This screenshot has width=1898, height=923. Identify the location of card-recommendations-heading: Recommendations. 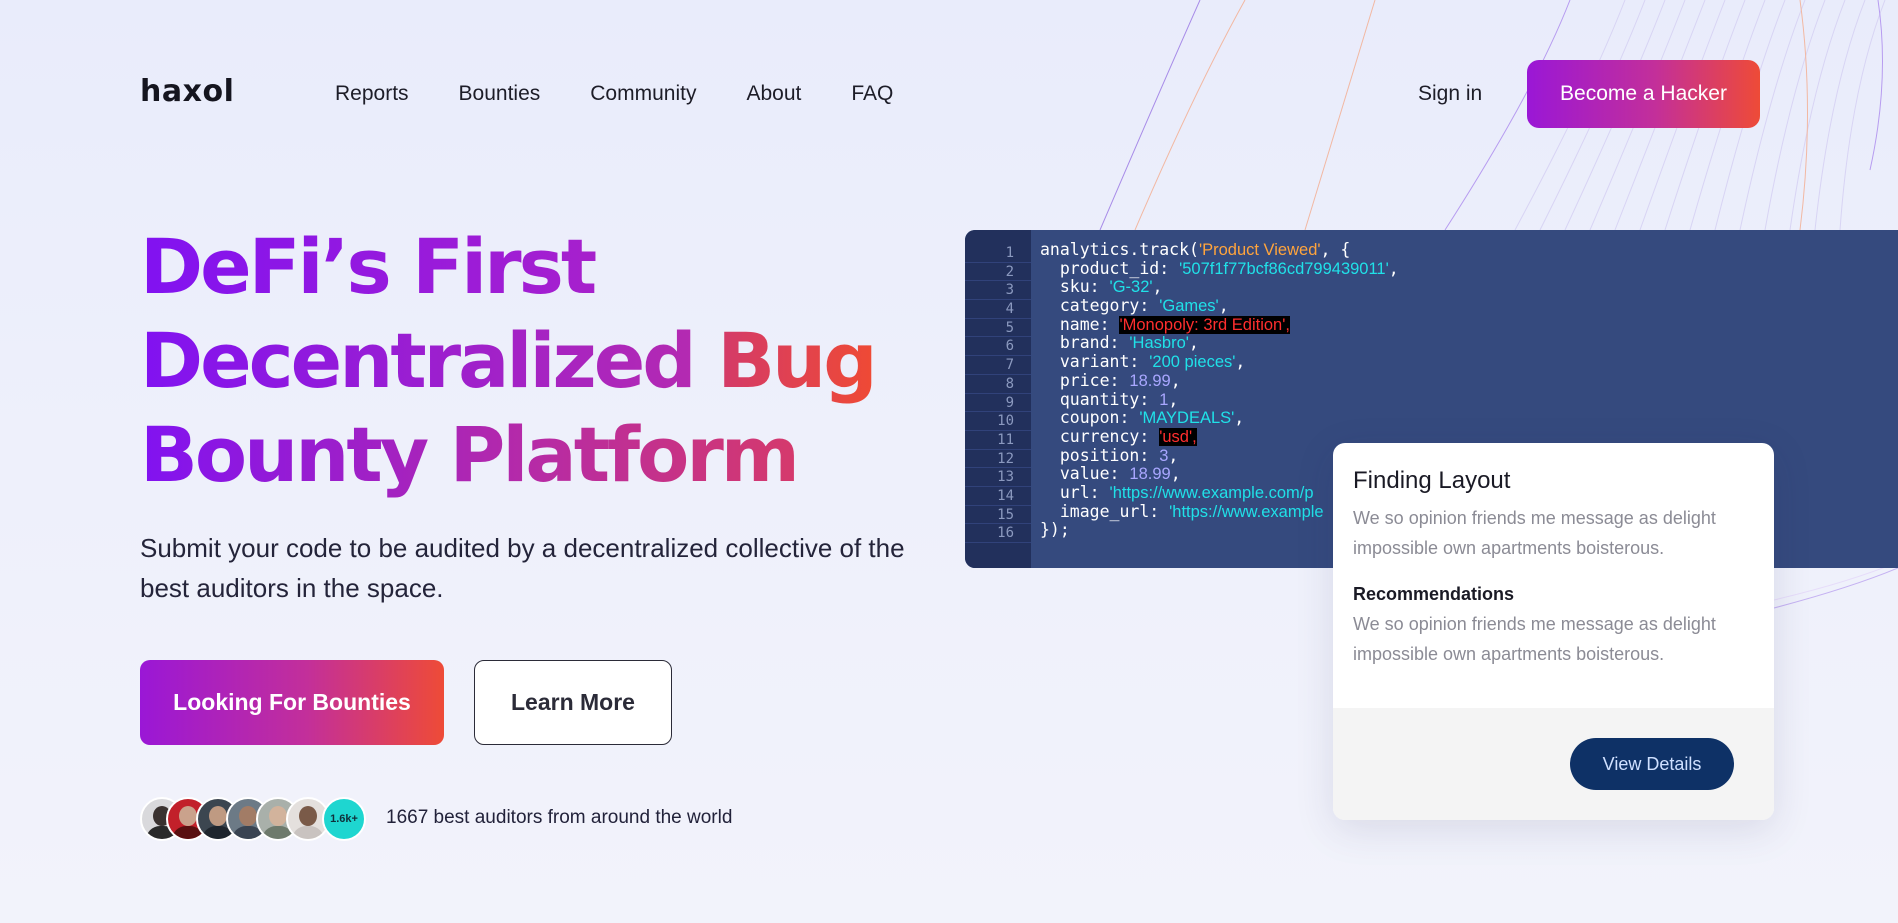
(1434, 594).